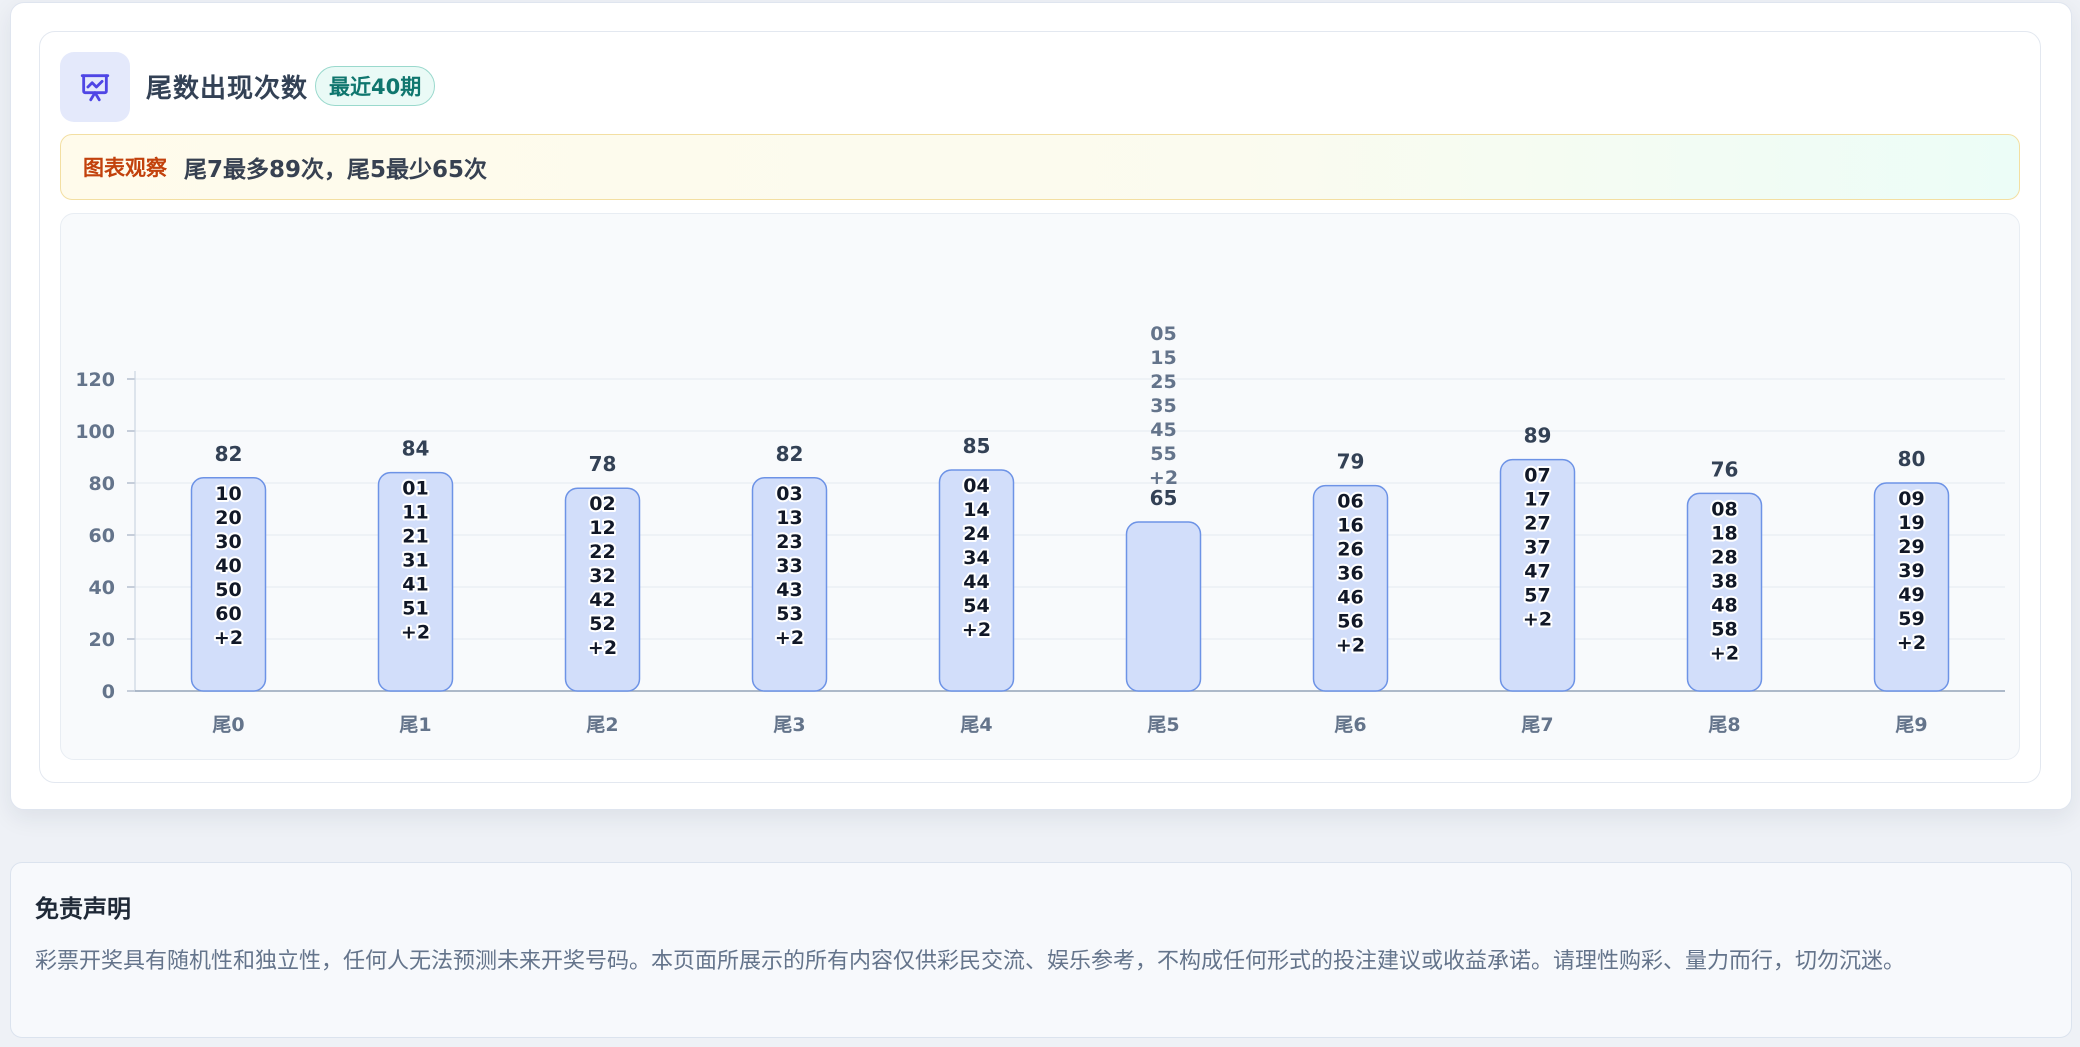  Describe the element at coordinates (1537, 500) in the screenshot. I see `bar-number-label: 17` at that location.